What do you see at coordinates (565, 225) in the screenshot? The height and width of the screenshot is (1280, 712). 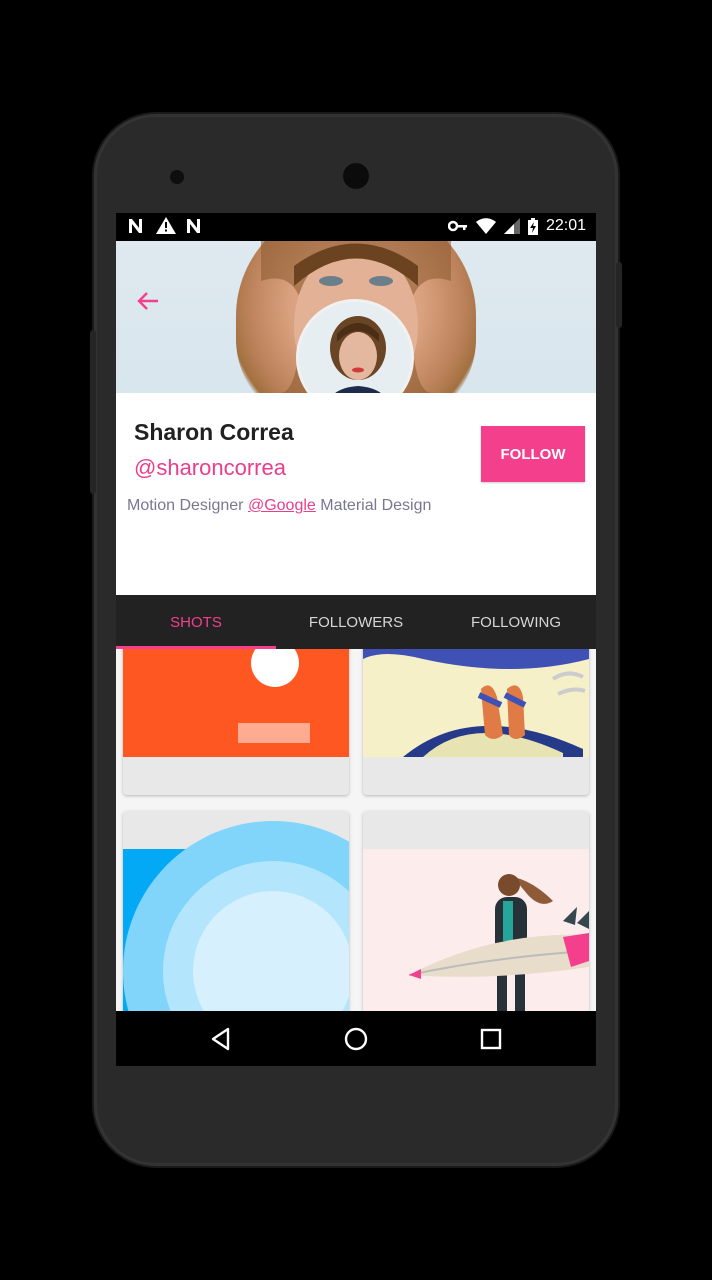 I see `status-time: 22:01` at bounding box center [565, 225].